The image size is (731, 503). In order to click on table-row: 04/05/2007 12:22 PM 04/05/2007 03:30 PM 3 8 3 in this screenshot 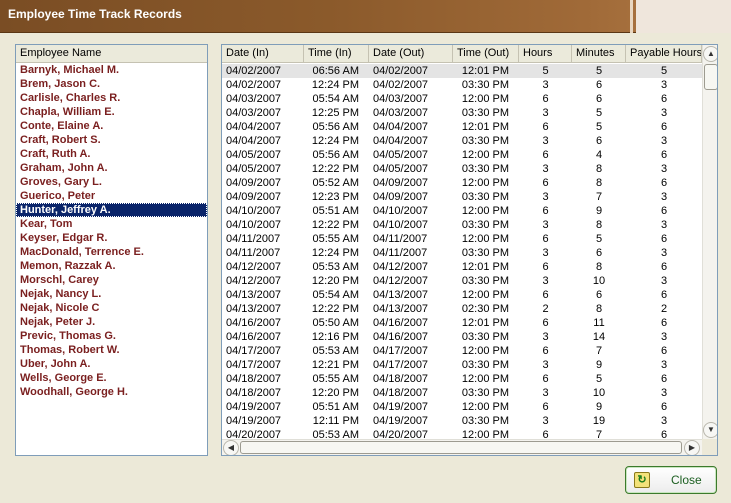, I will do `click(462, 169)`.